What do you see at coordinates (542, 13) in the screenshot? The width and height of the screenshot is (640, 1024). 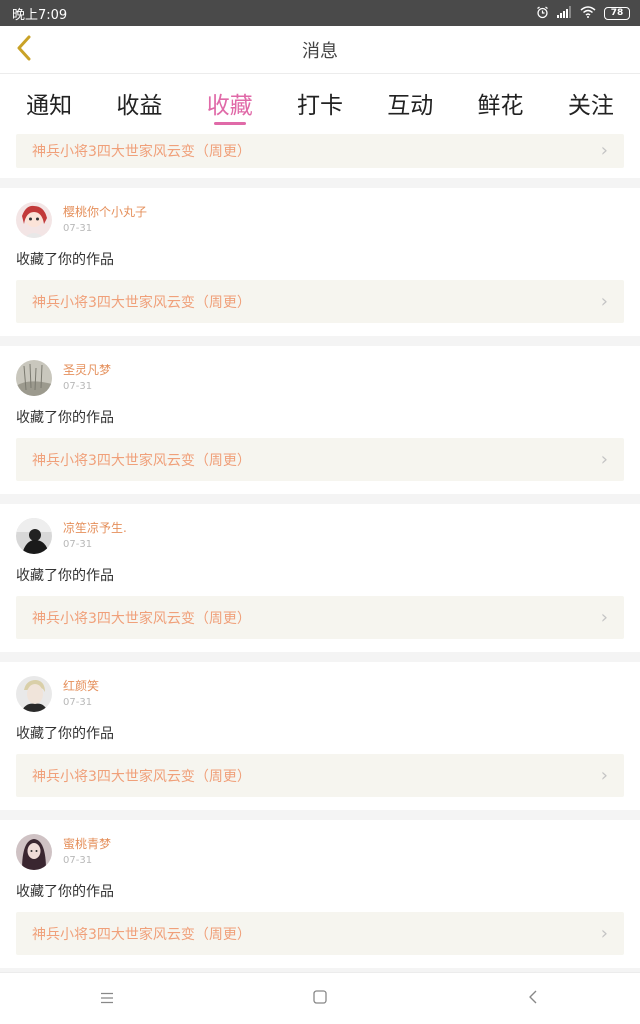 I see `alarm-icon` at bounding box center [542, 13].